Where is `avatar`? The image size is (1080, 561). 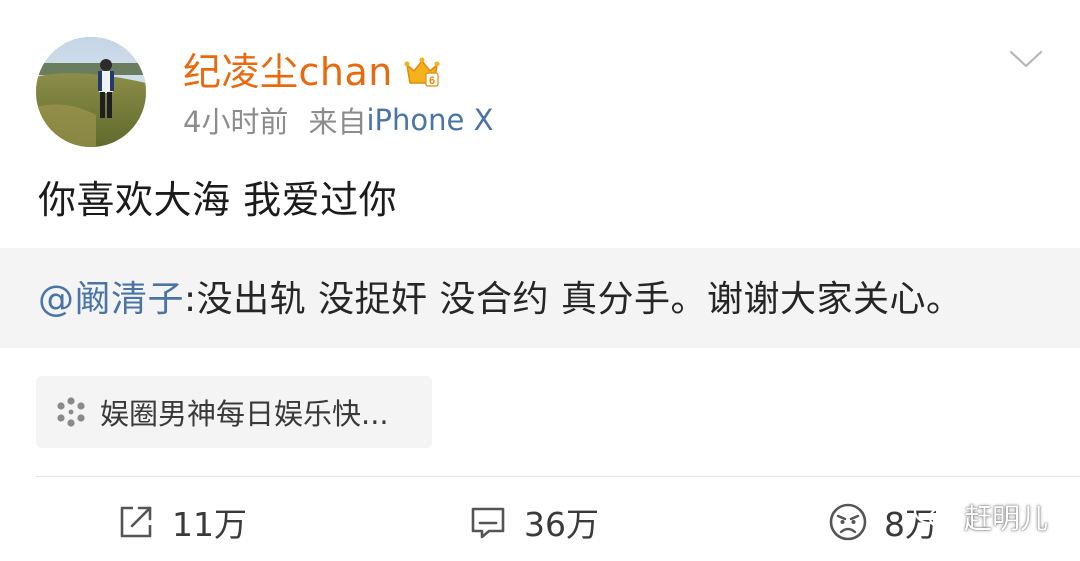
avatar is located at coordinates (91, 92).